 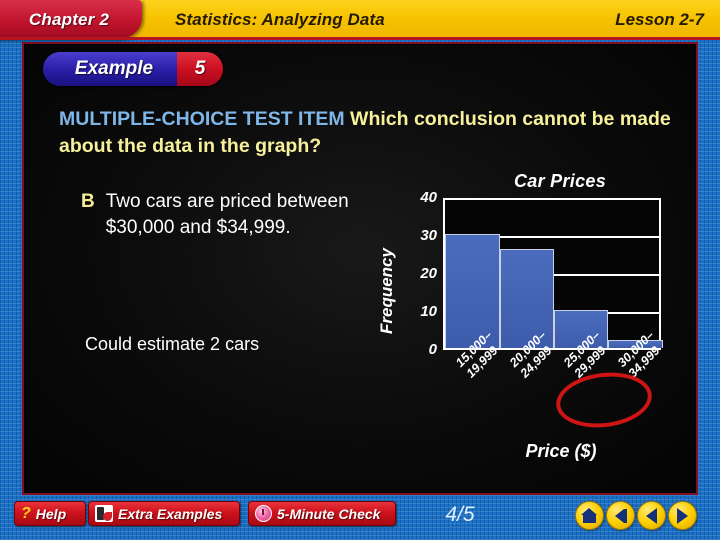 I want to click on example-badge-number: 5, so click(x=200, y=68).